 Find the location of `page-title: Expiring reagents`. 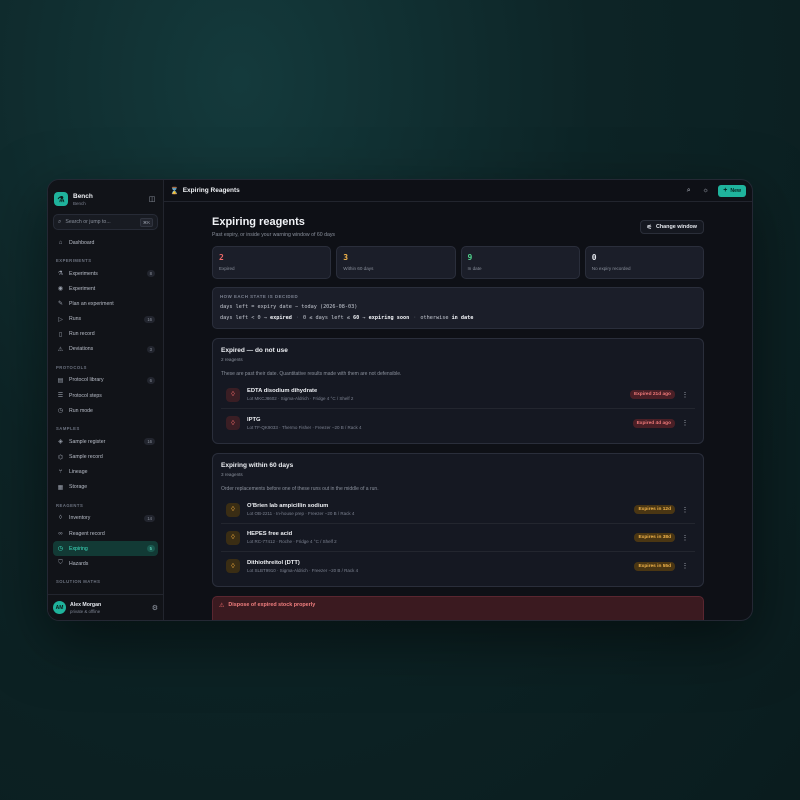

page-title: Expiring reagents is located at coordinates (258, 222).